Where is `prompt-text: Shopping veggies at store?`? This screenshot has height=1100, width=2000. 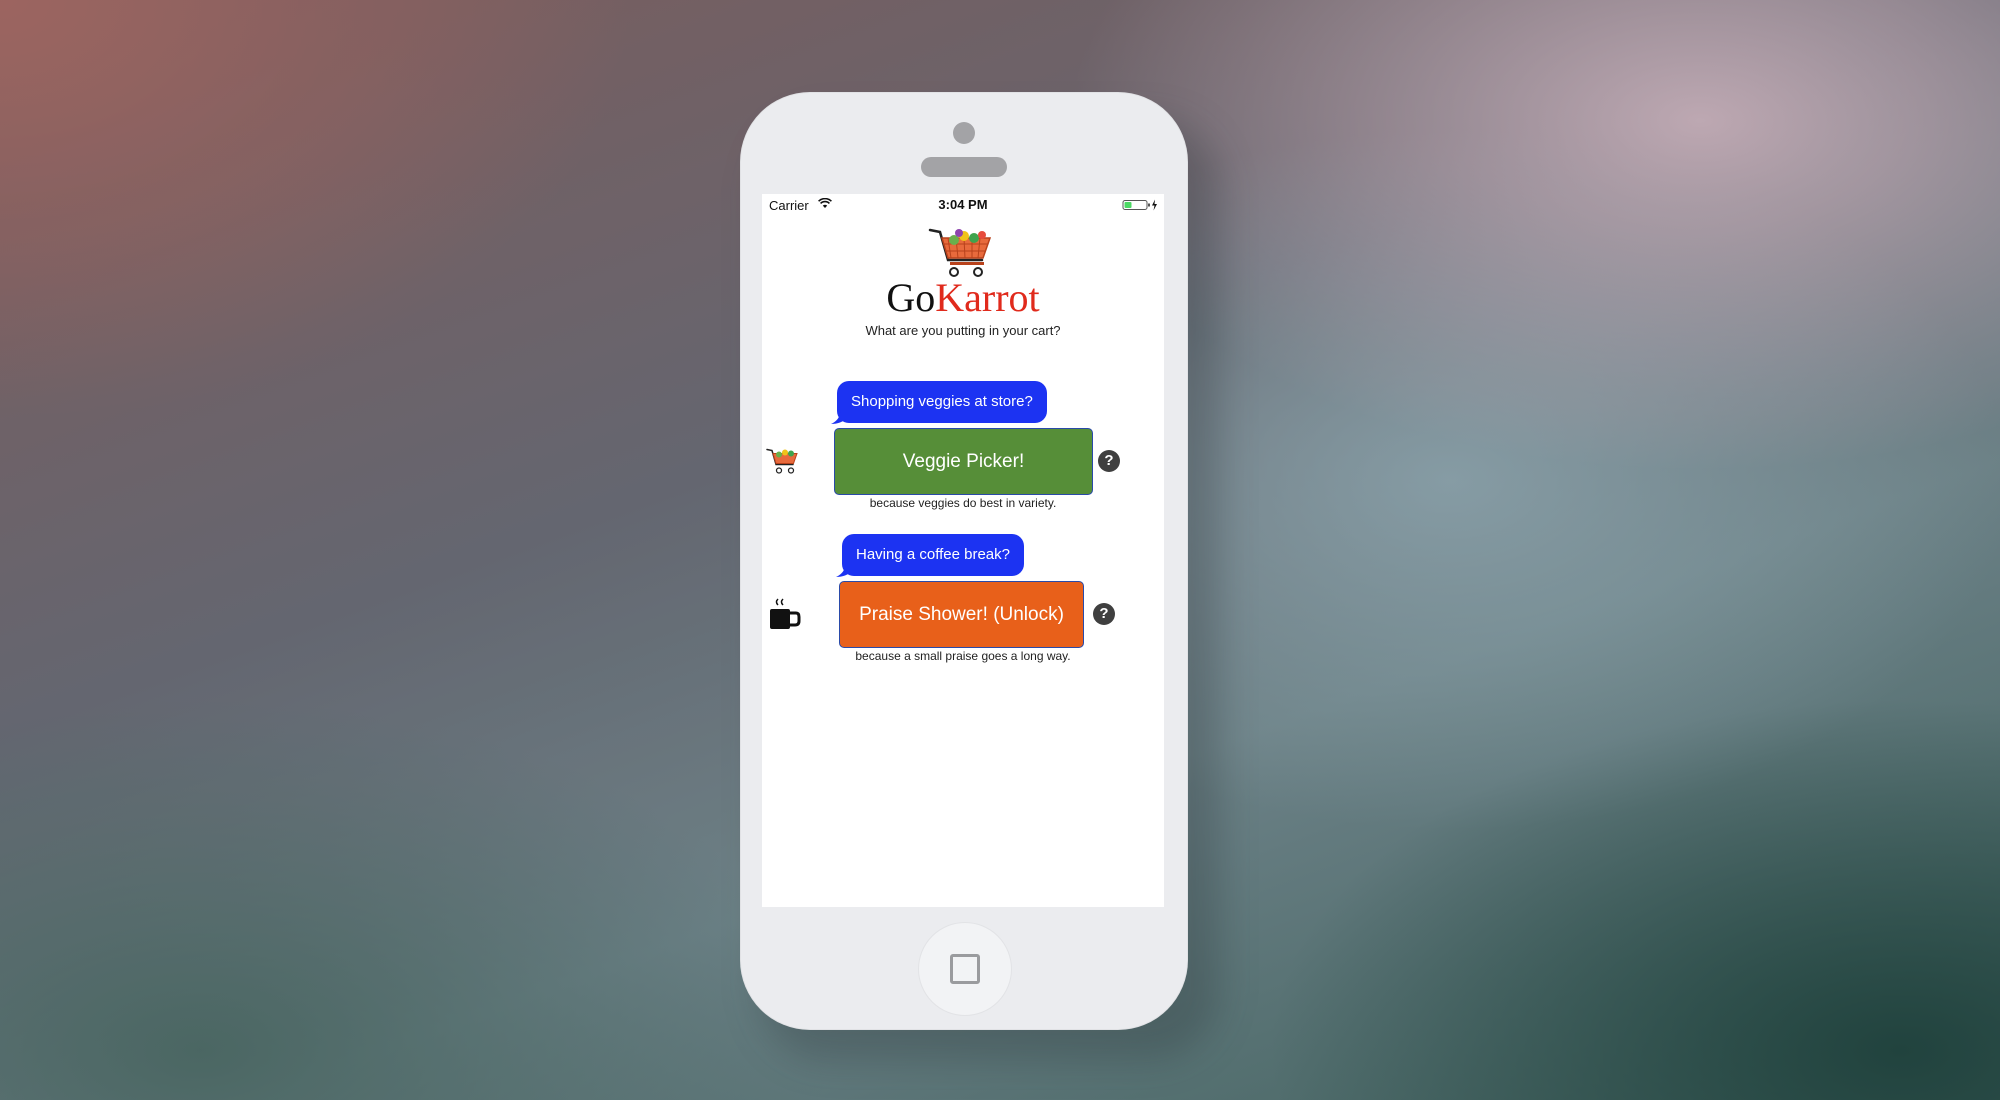
prompt-text: Shopping veggies at store? is located at coordinates (942, 401).